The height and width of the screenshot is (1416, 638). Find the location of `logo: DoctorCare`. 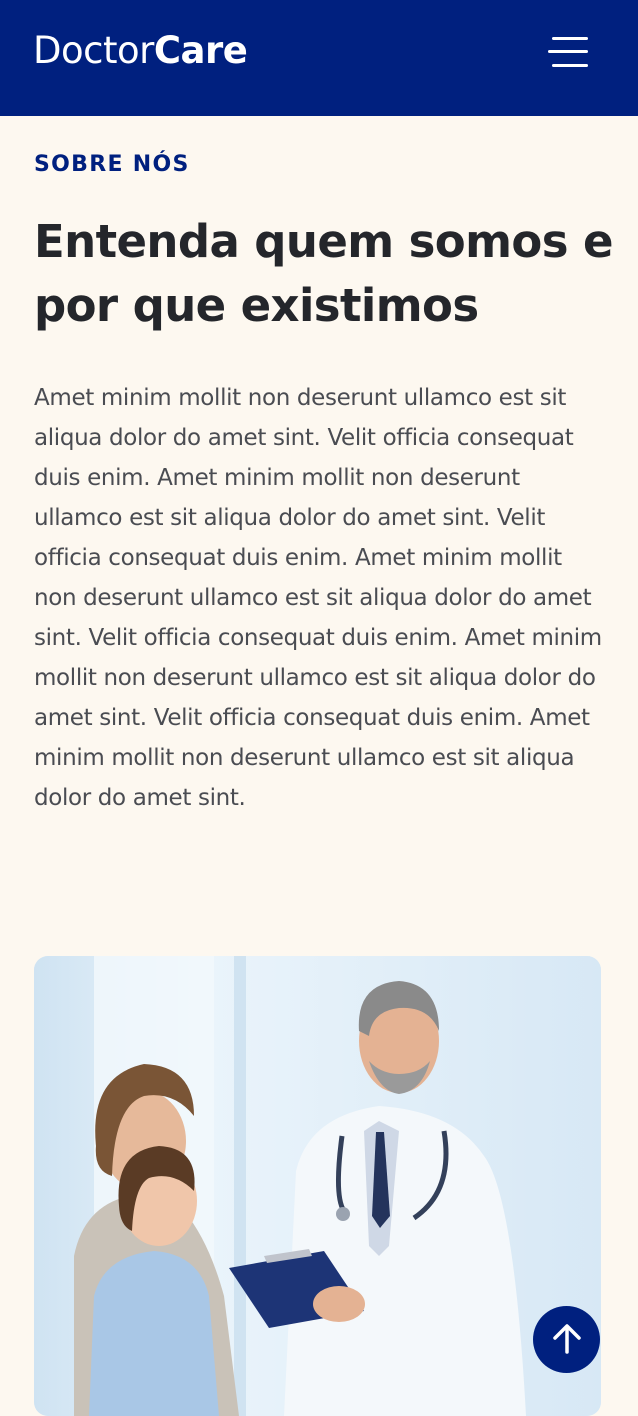

logo: DoctorCare is located at coordinates (140, 51).